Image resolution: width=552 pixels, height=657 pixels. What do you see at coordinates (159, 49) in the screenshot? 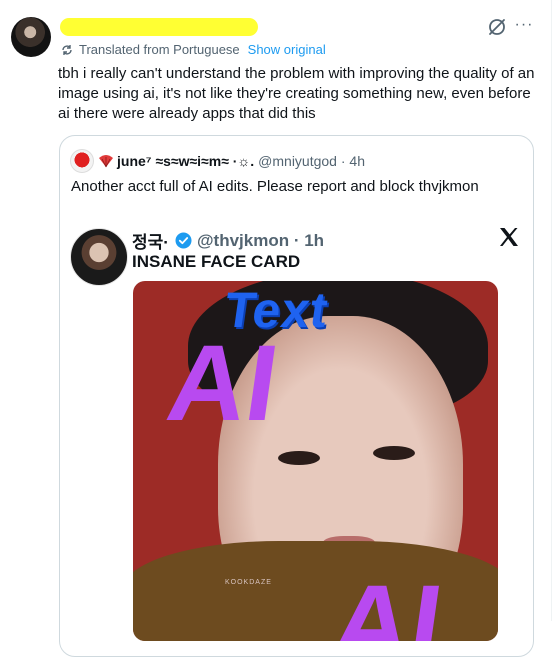
I see `translated-label: Translated from Portuguese` at bounding box center [159, 49].